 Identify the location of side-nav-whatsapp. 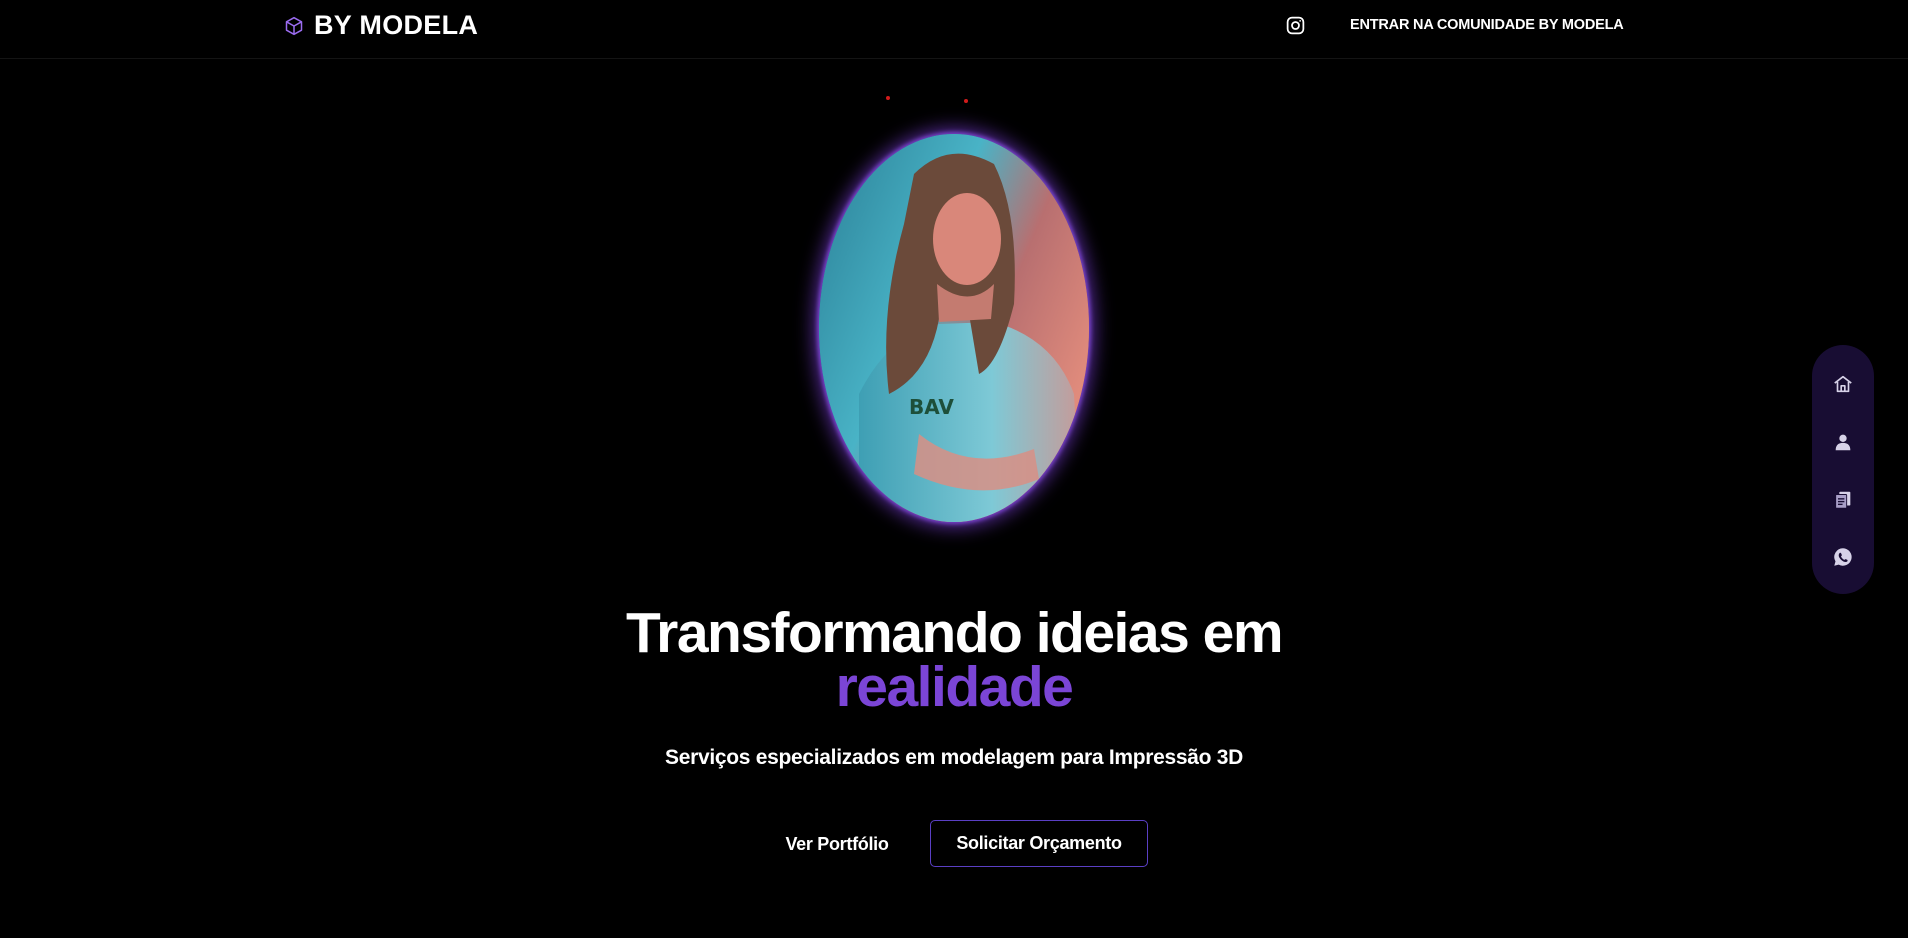
(1843, 557).